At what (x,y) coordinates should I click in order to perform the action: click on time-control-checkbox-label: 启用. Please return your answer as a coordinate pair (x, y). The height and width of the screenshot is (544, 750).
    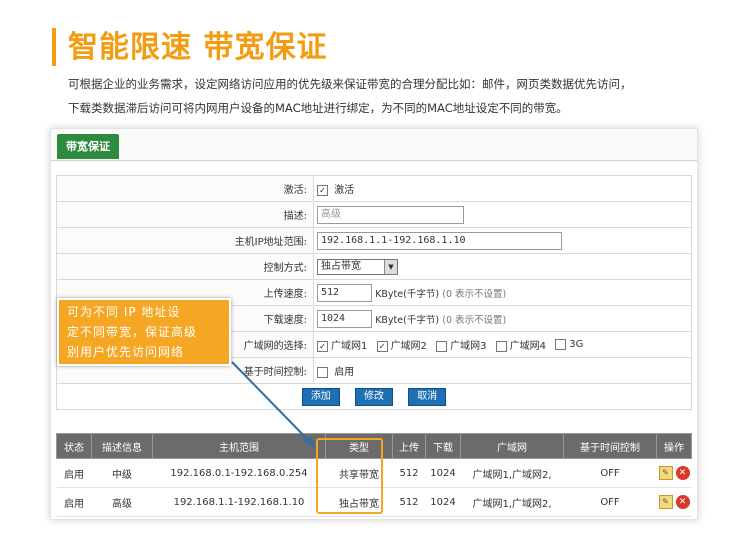
    Looking at the image, I should click on (344, 372).